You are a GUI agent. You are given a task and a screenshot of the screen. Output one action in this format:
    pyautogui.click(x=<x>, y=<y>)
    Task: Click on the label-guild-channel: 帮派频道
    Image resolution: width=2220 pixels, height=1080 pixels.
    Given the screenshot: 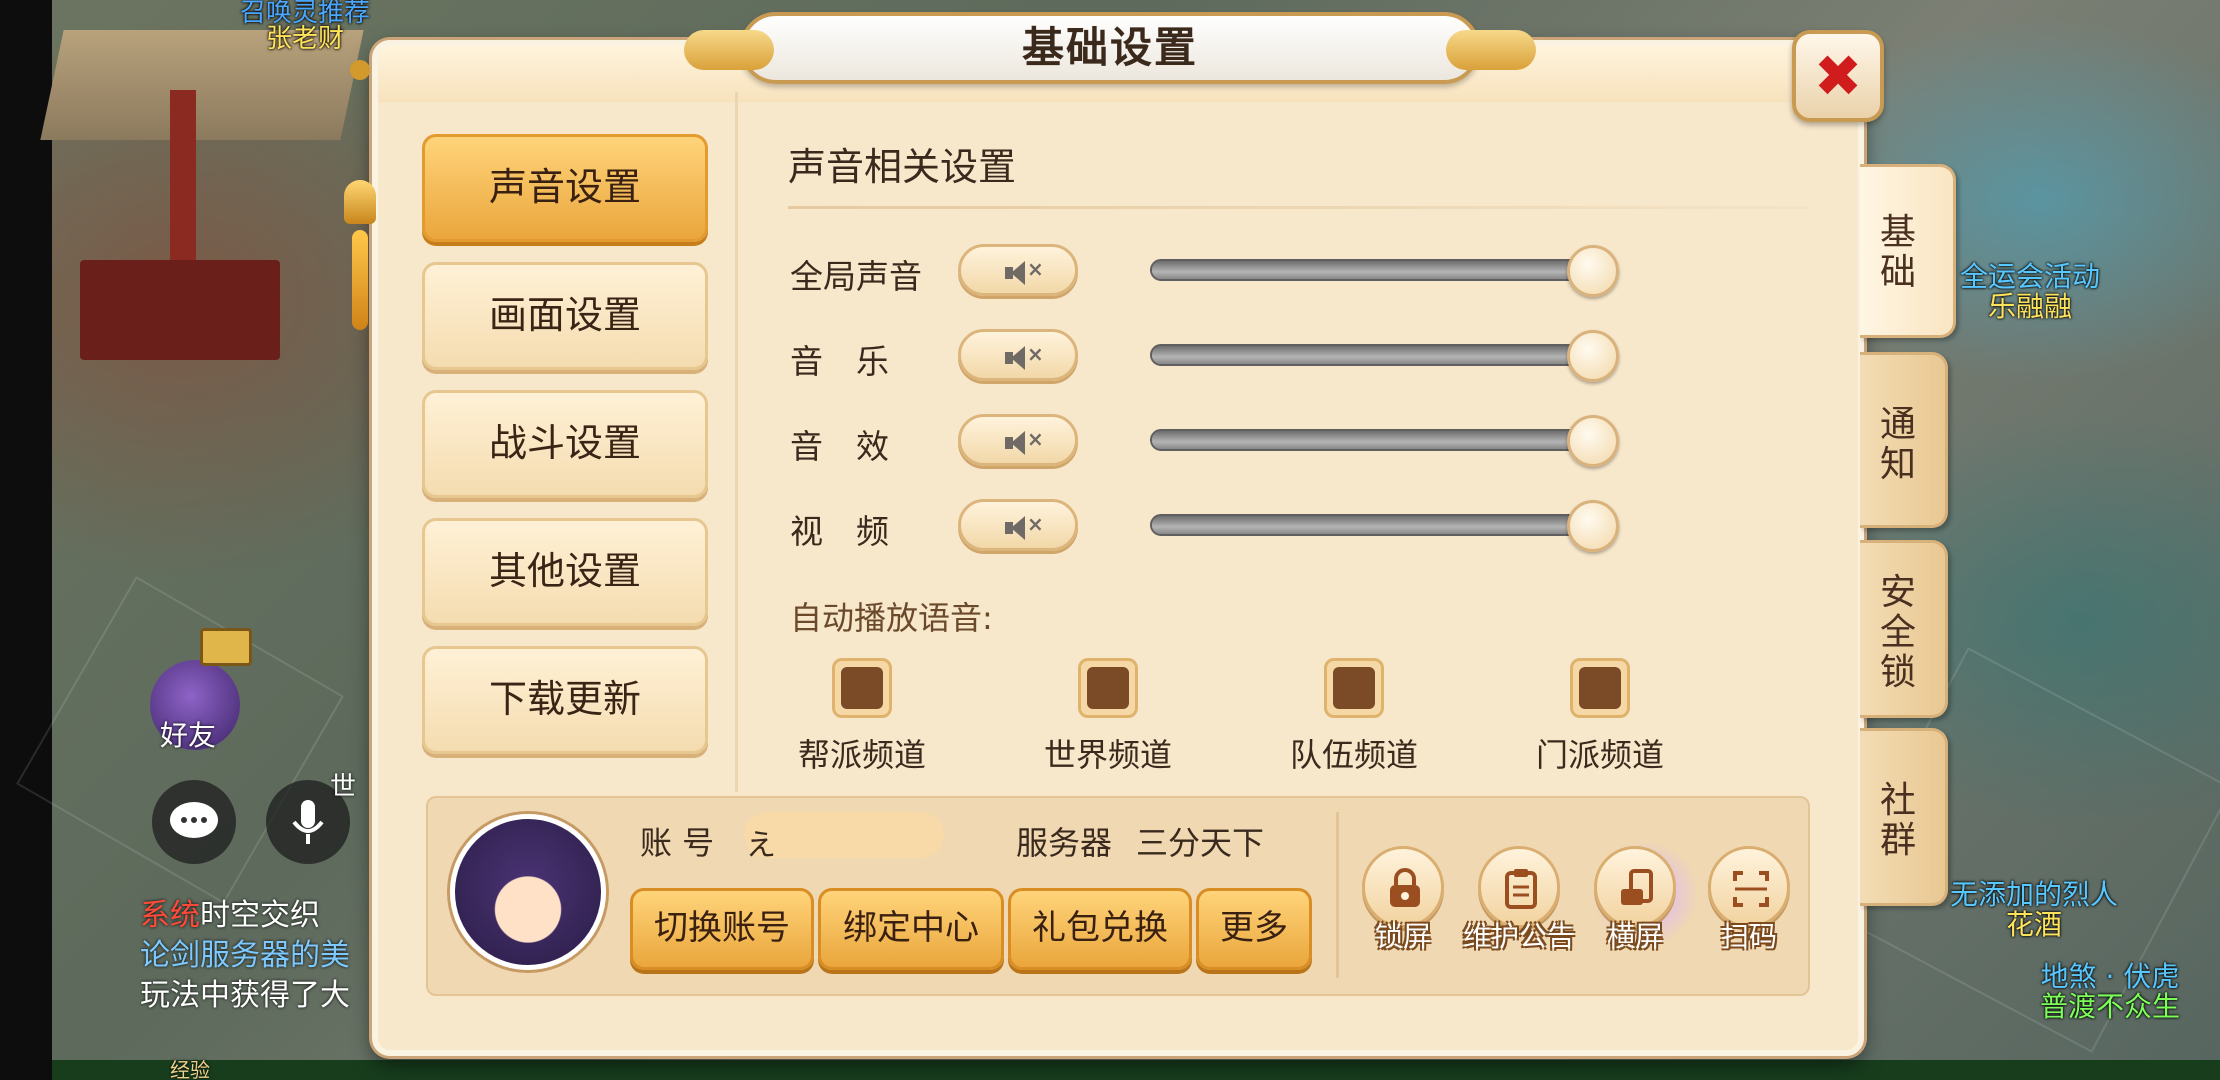 What is the action you would take?
    pyautogui.click(x=861, y=755)
    